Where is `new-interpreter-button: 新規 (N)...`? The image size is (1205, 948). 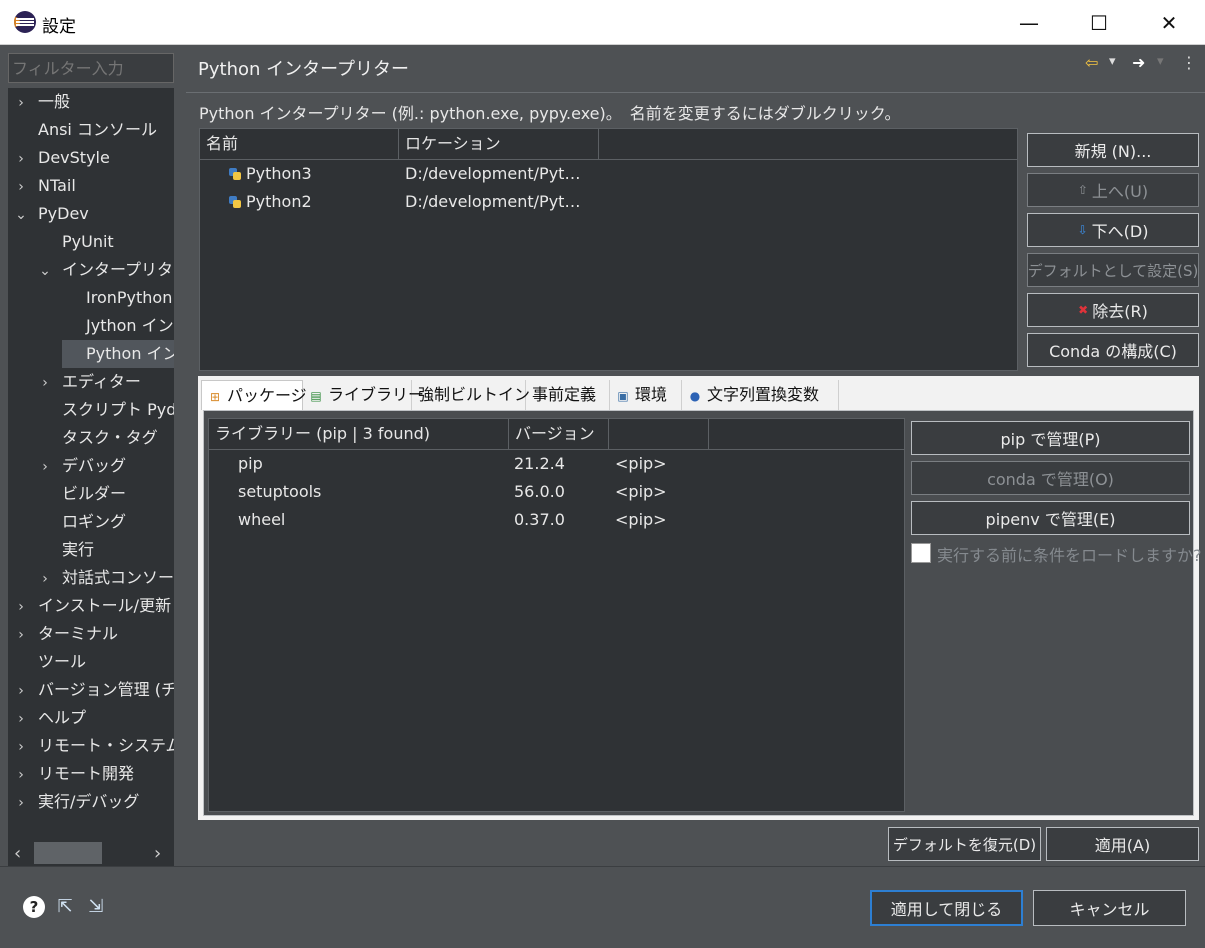
new-interpreter-button: 新規 (N)... is located at coordinates (1113, 150).